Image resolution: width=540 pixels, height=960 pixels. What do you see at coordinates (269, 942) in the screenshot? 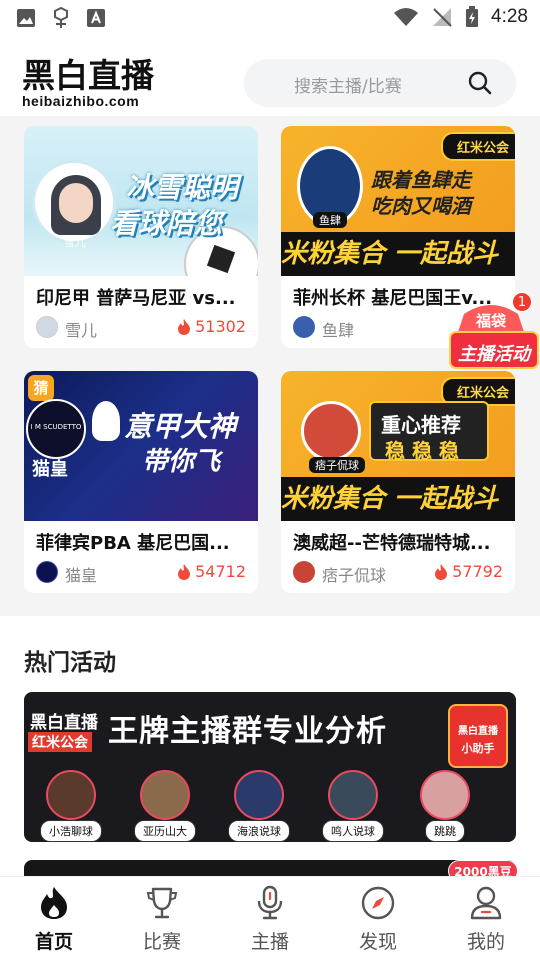
I see `nav-label: 主播` at bounding box center [269, 942].